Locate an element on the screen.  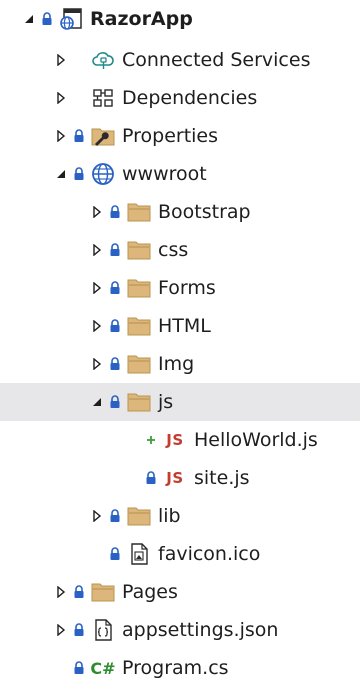
tree-item-properties: Properties is located at coordinates (180, 136).